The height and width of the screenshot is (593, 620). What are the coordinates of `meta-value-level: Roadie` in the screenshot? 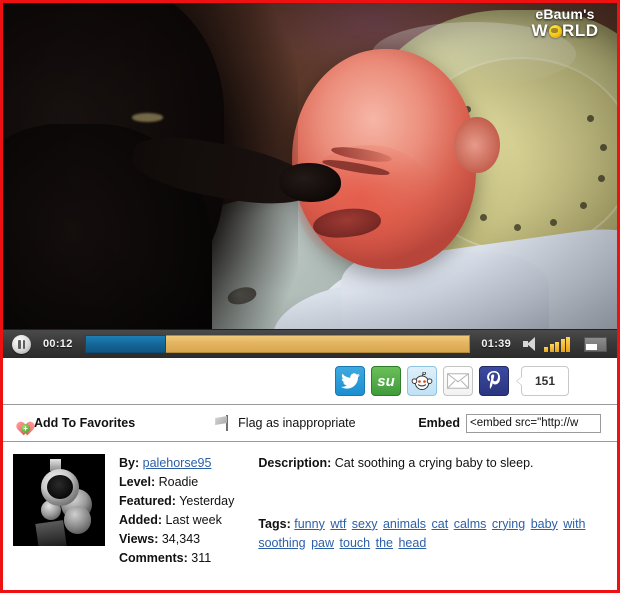 It's located at (178, 482).